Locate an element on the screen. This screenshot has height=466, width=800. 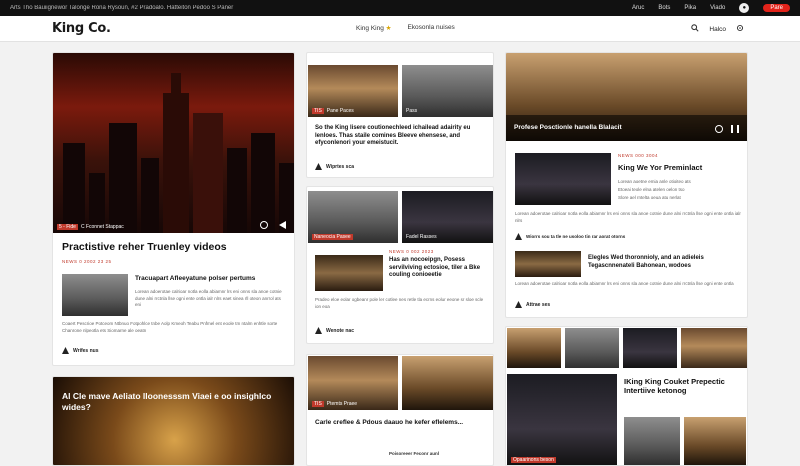
site-logo: King Co. is located at coordinates (81, 28).